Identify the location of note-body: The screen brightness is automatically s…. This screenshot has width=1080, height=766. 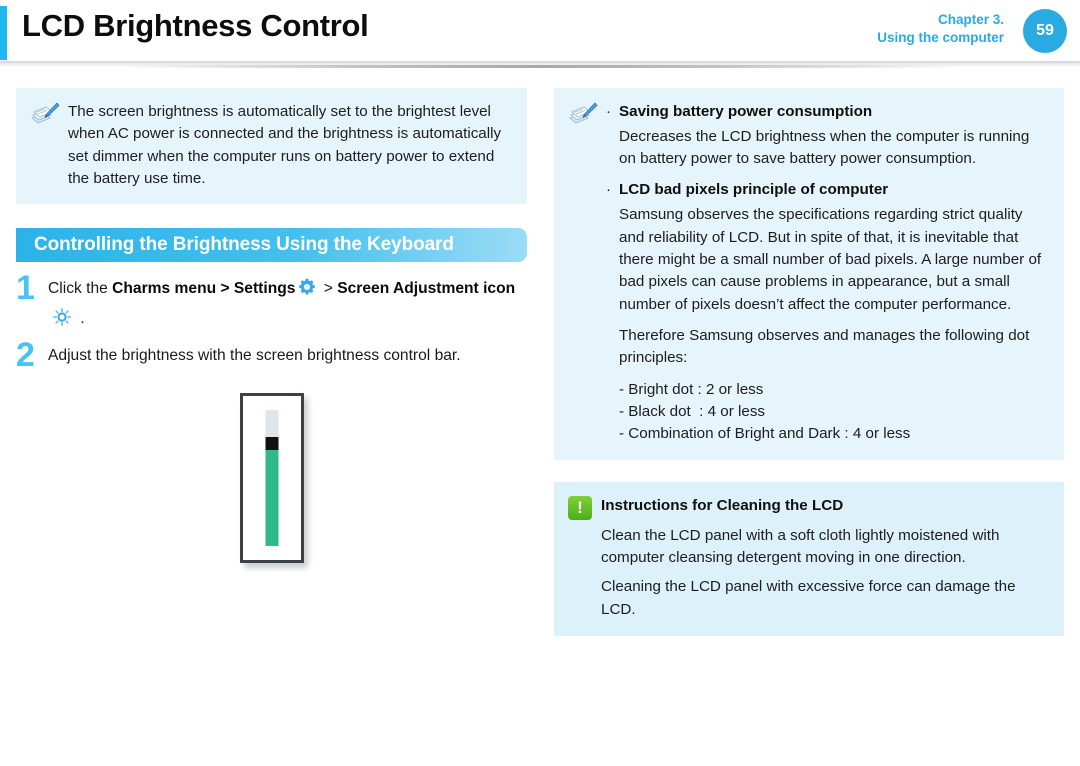
(290, 145).